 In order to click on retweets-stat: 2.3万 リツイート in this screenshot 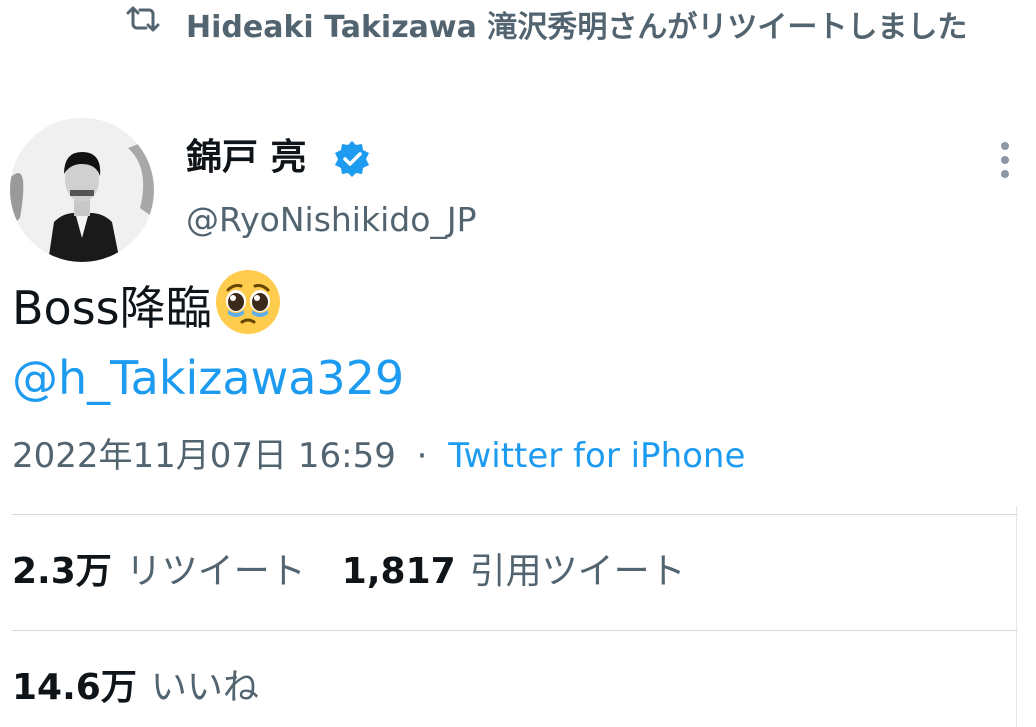, I will do `click(159, 571)`.